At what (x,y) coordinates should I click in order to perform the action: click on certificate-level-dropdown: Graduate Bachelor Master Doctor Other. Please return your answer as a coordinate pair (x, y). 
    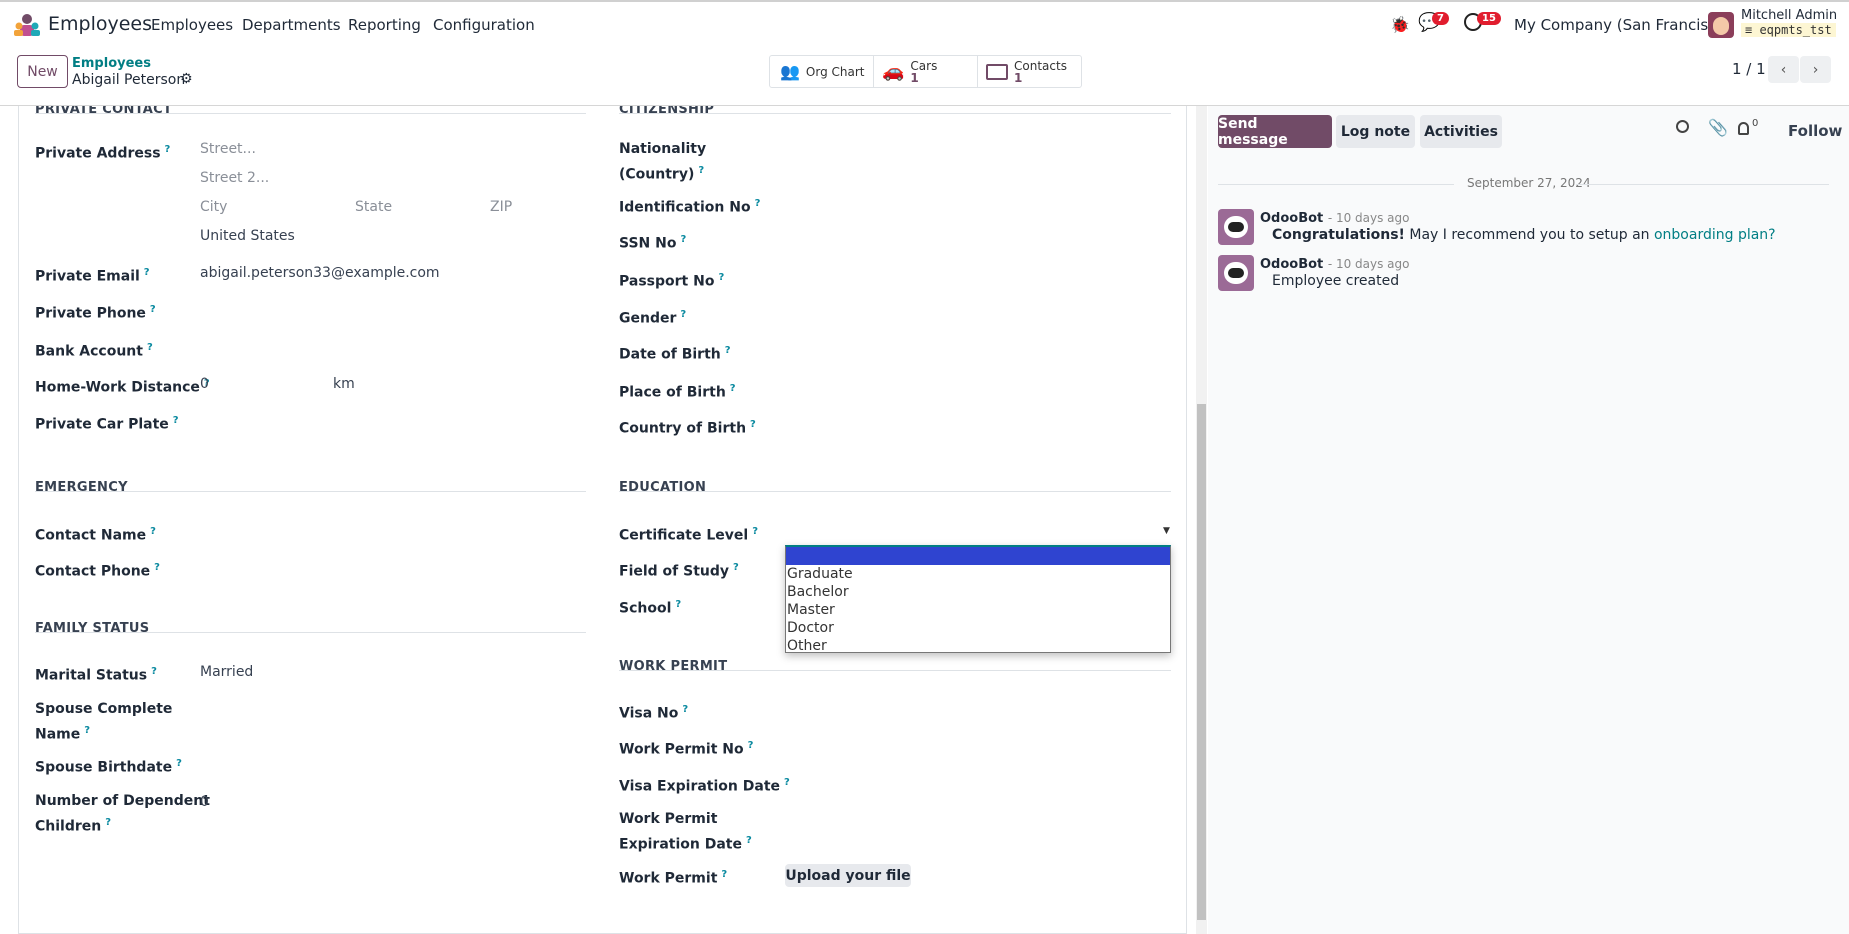
    Looking at the image, I should click on (978, 600).